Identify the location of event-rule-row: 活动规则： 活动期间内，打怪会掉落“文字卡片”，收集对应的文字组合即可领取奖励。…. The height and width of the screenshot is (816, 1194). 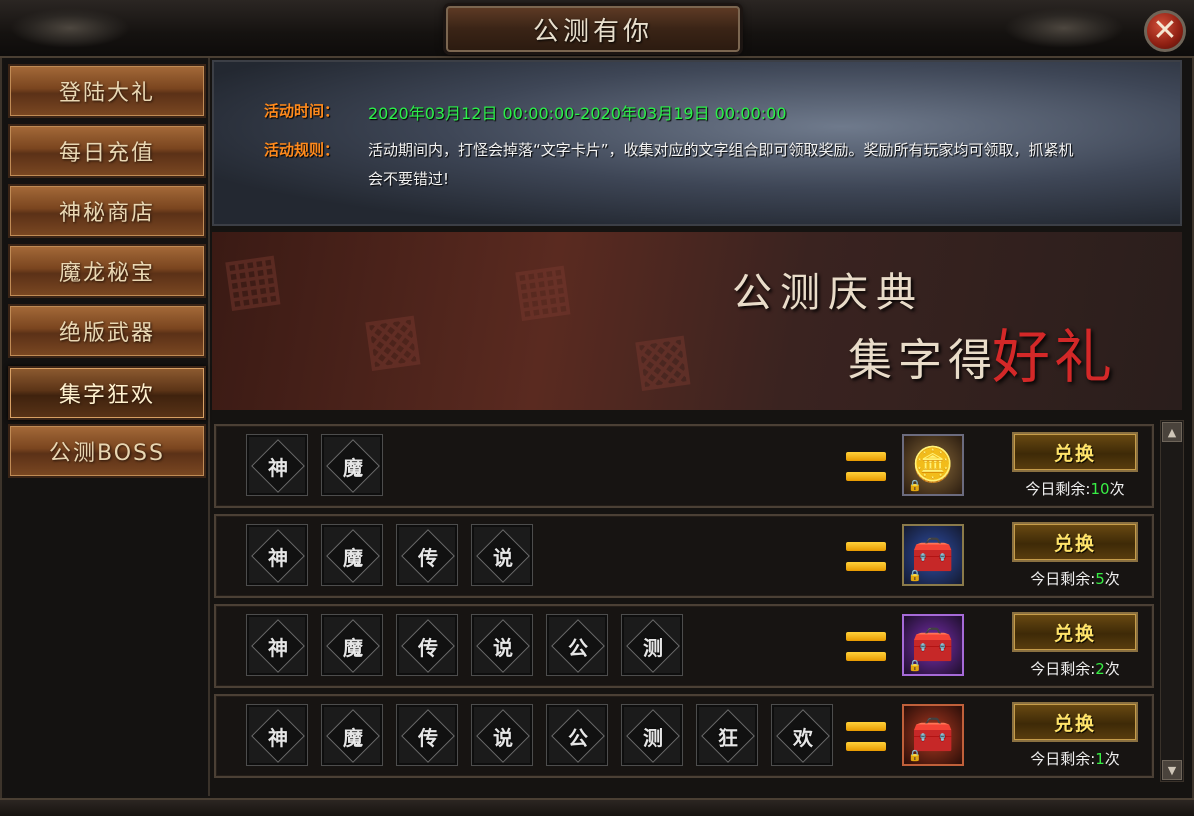
(676, 165).